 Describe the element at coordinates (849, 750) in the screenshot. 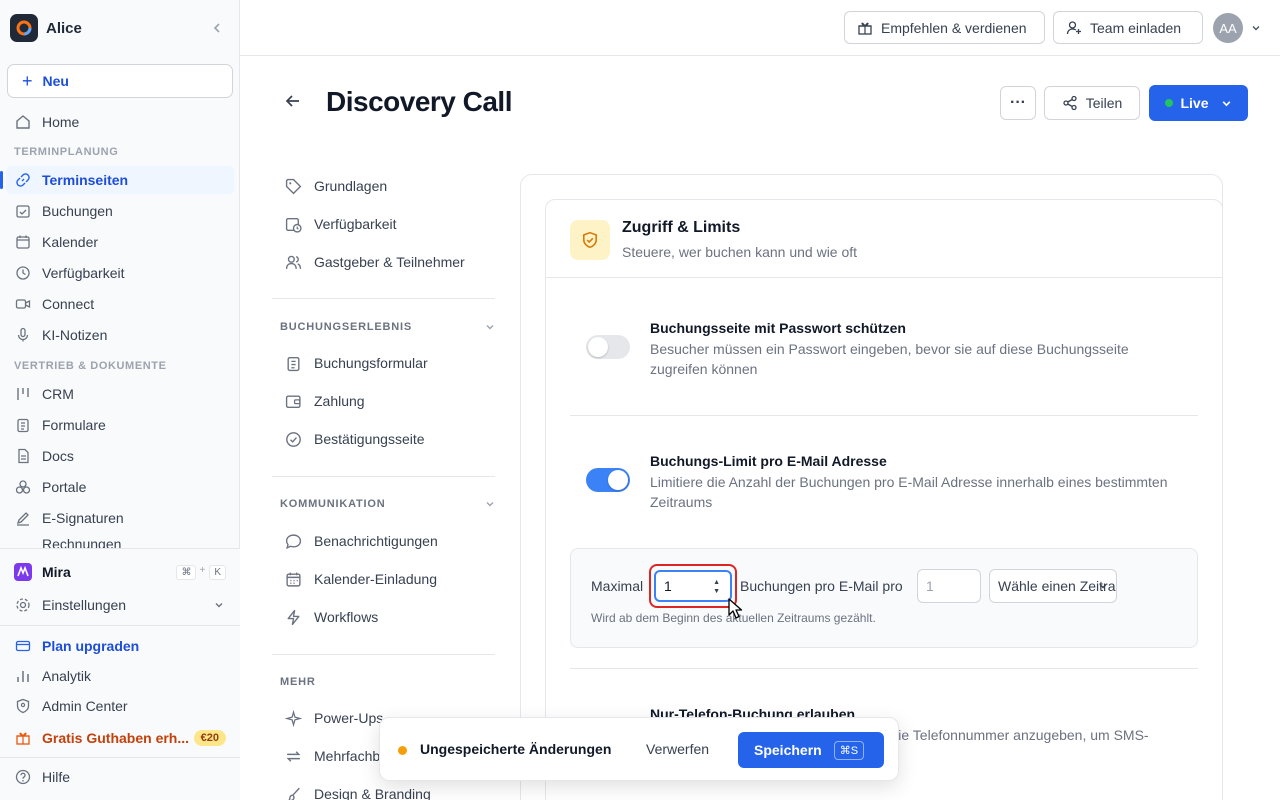

I see `save-shortcut: ⌘S` at that location.